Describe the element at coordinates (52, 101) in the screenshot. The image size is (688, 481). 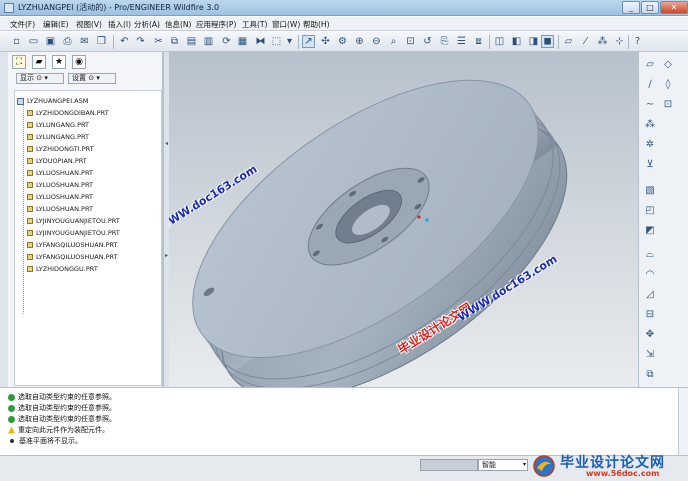
I see `tree-root-assembly: LYZHUANGPEI.ASM` at that location.